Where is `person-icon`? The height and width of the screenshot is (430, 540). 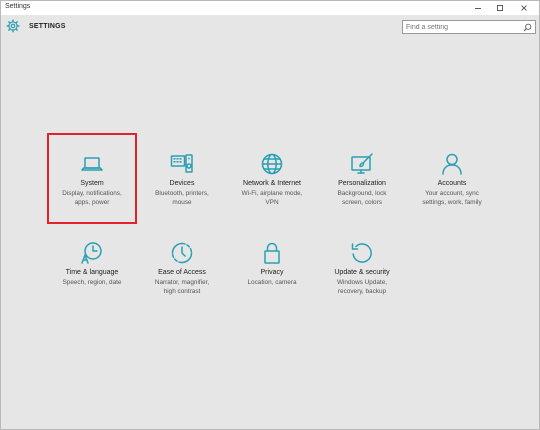 person-icon is located at coordinates (452, 164).